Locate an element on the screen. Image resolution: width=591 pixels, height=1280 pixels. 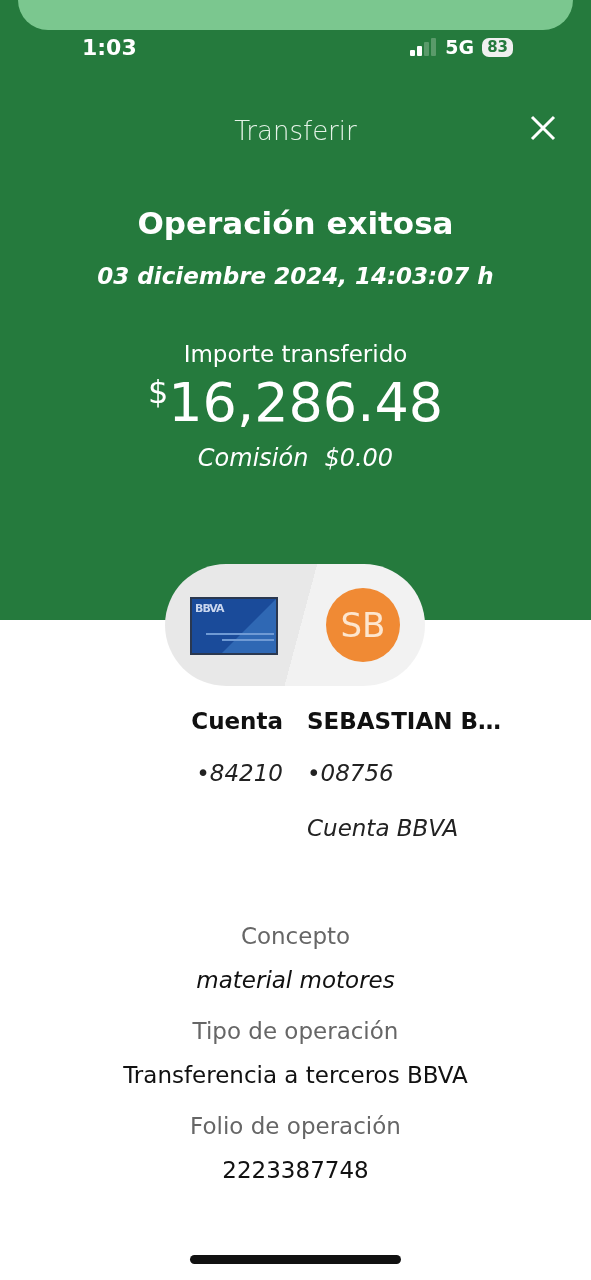
amount-value: $16,286.48 is located at coordinates (295, 402).